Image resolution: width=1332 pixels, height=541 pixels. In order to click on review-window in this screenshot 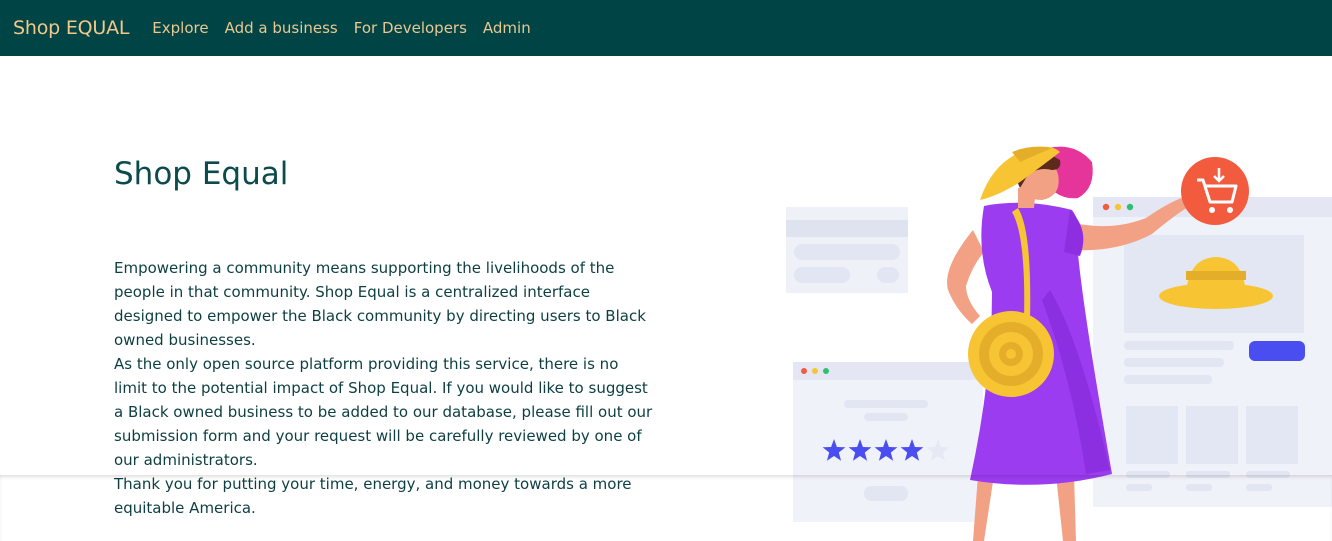, I will do `click(888, 442)`.